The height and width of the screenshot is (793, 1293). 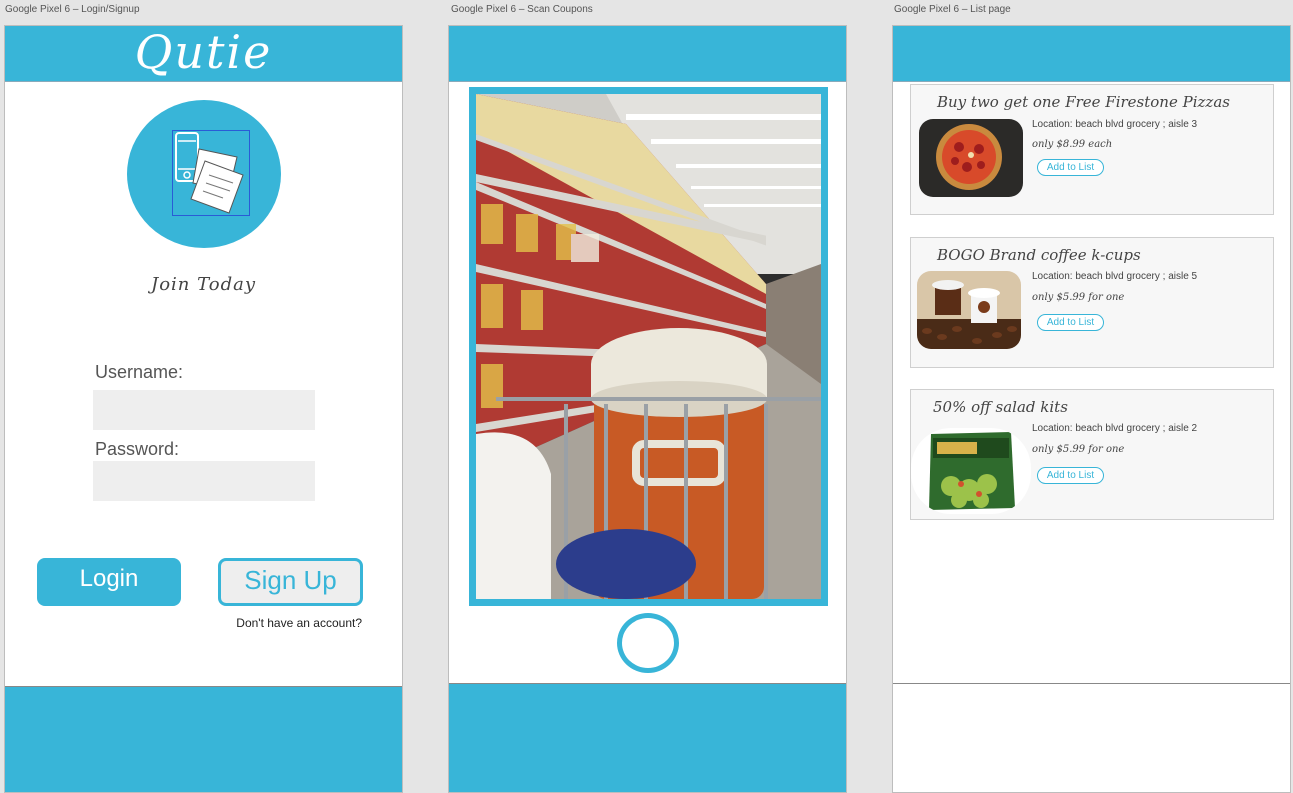 I want to click on salad-kit-image, so click(x=971, y=471).